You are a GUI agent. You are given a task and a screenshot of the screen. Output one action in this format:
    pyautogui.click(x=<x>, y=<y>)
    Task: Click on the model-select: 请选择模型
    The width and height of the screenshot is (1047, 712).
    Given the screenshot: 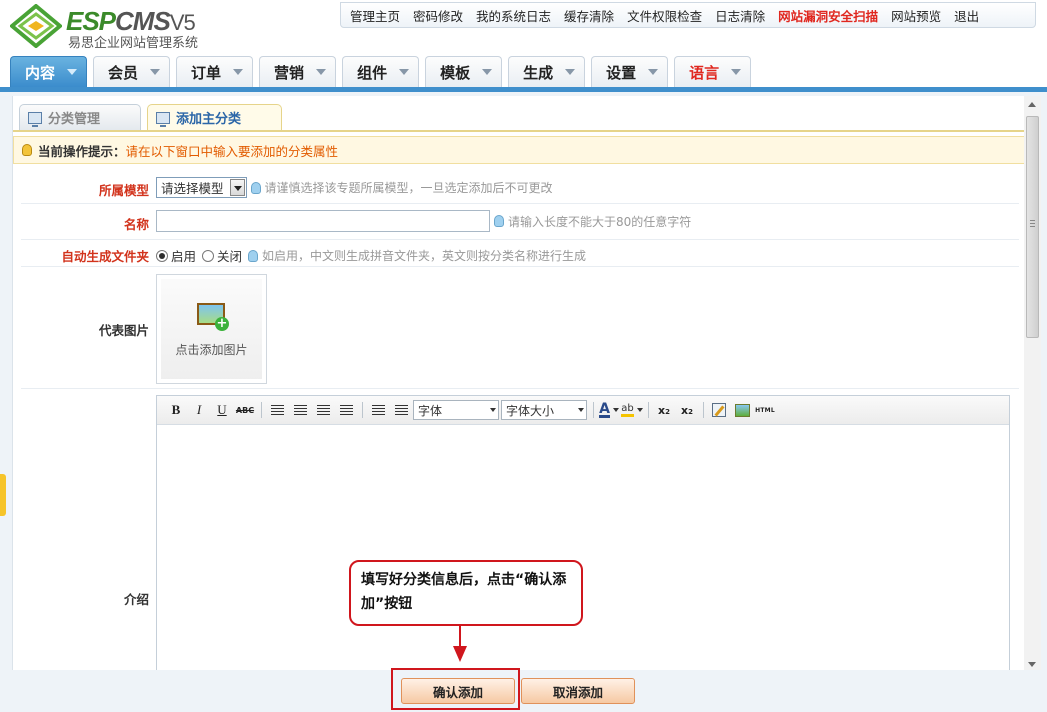 What is the action you would take?
    pyautogui.click(x=201, y=187)
    